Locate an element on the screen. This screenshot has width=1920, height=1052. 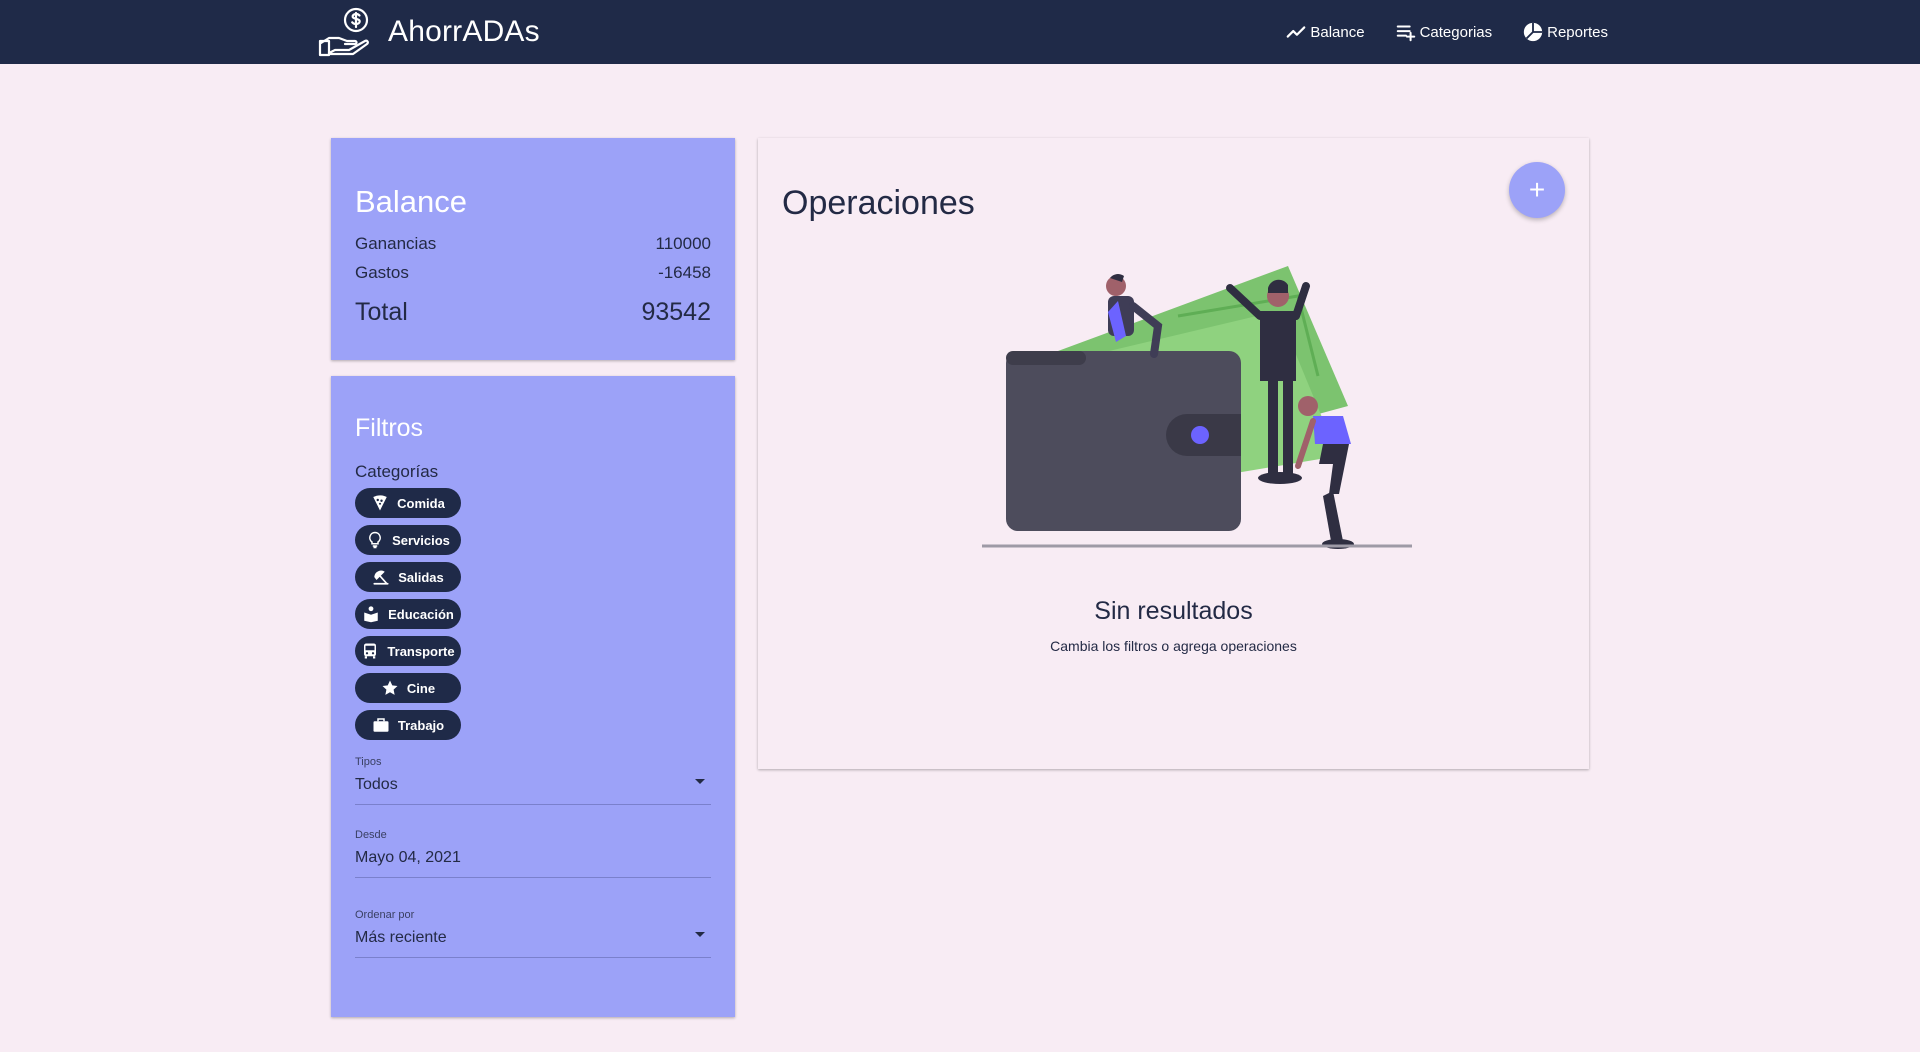
expenses-value: -16458 is located at coordinates (684, 272).